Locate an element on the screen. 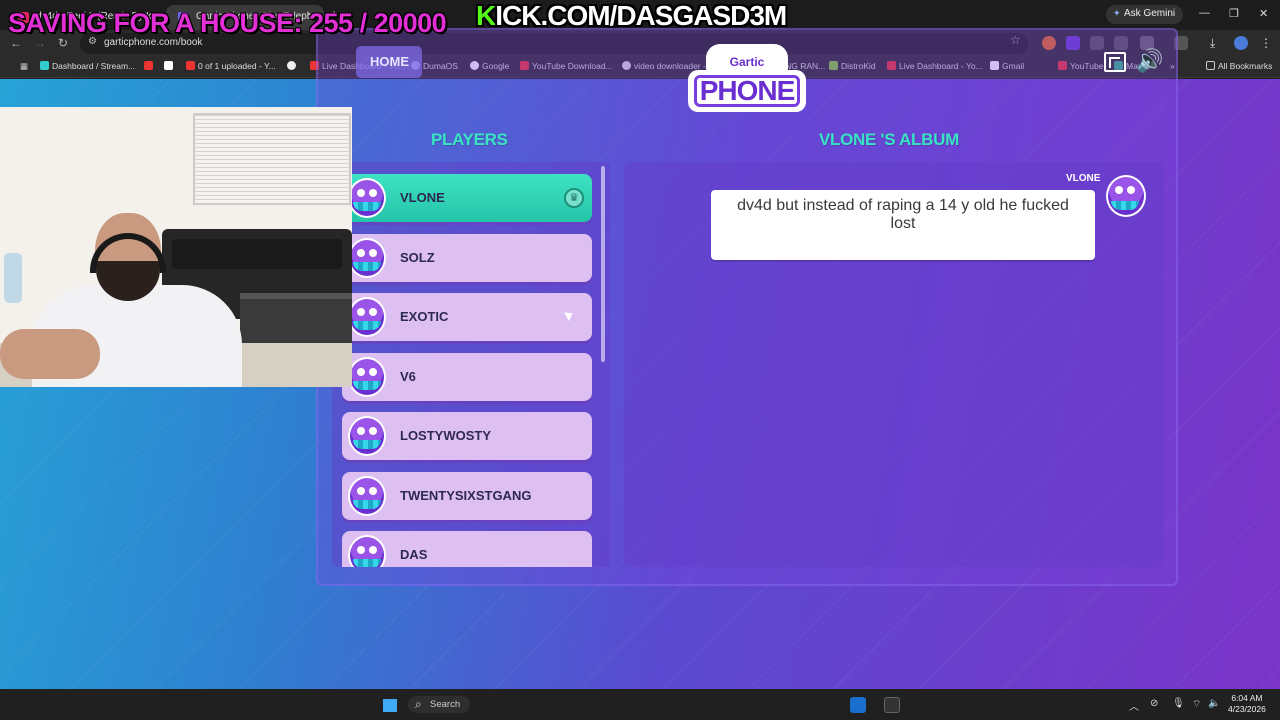 This screenshot has width=1280, height=720. tray-chevron-icon: ︿ is located at coordinates (1134, 705).